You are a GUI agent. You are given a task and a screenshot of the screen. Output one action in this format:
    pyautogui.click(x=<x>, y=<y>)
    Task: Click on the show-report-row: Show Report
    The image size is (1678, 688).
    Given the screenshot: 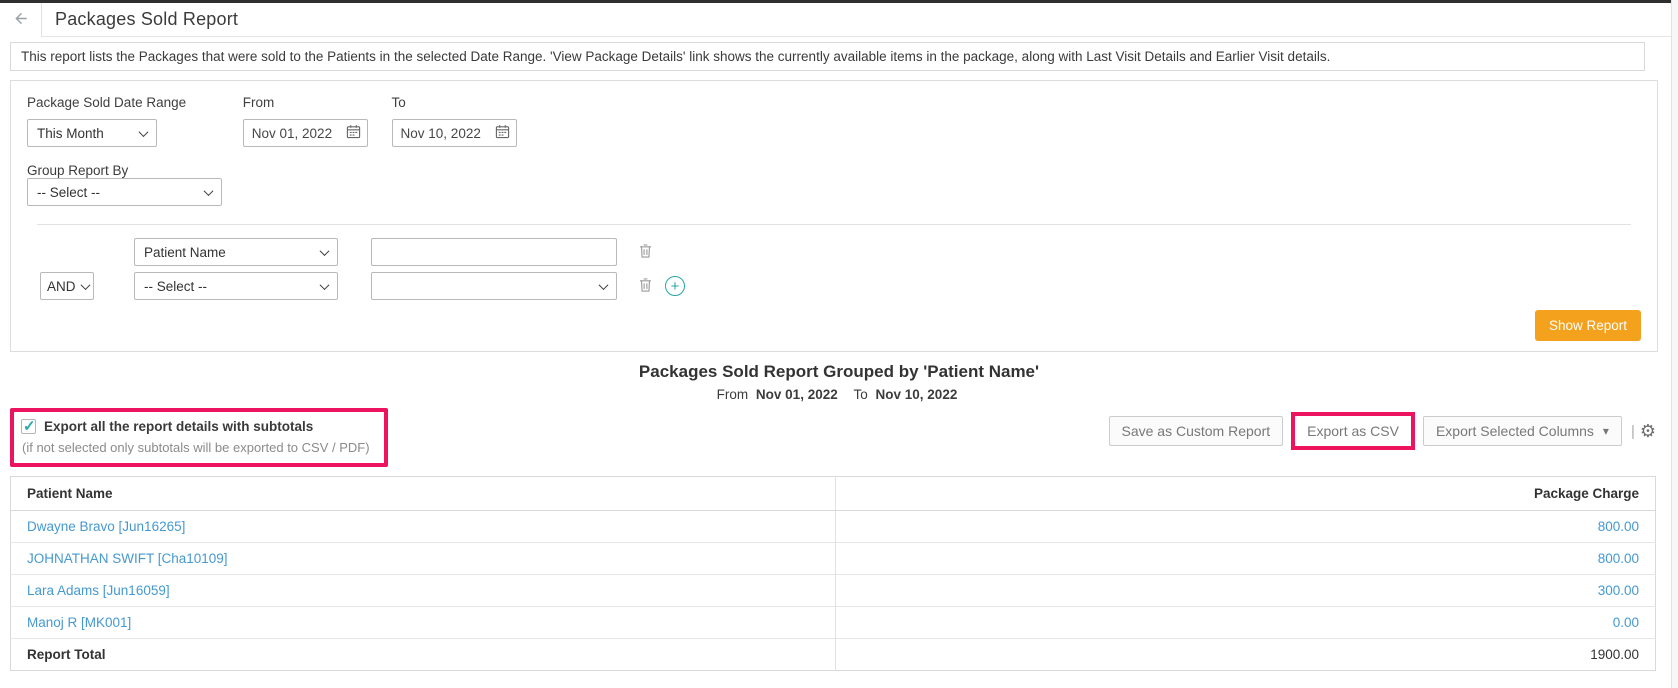 What is the action you would take?
    pyautogui.click(x=834, y=325)
    